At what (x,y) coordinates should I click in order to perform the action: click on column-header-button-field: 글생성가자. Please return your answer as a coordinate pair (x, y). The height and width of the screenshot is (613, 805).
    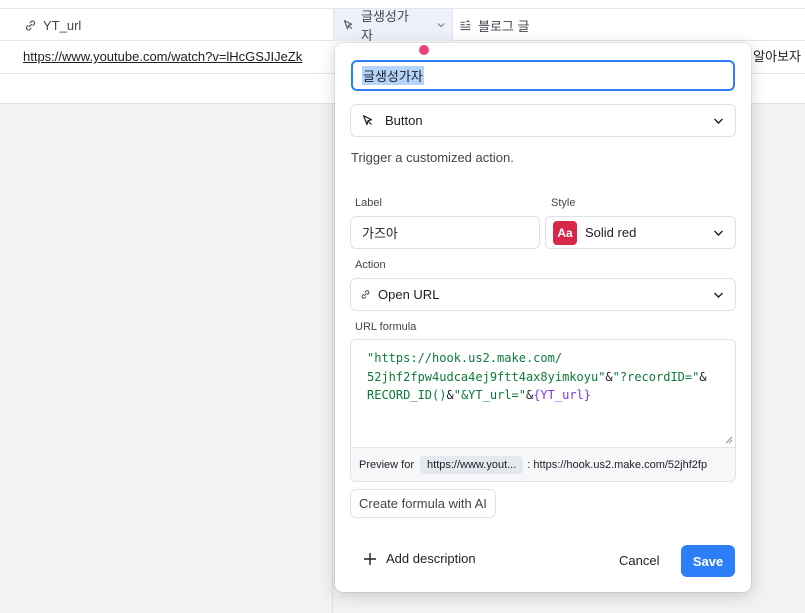
    Looking at the image, I should click on (393, 26).